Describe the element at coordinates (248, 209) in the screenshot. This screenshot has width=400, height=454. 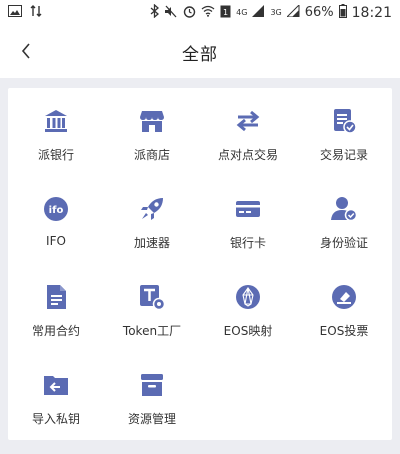
I see `card-icon` at that location.